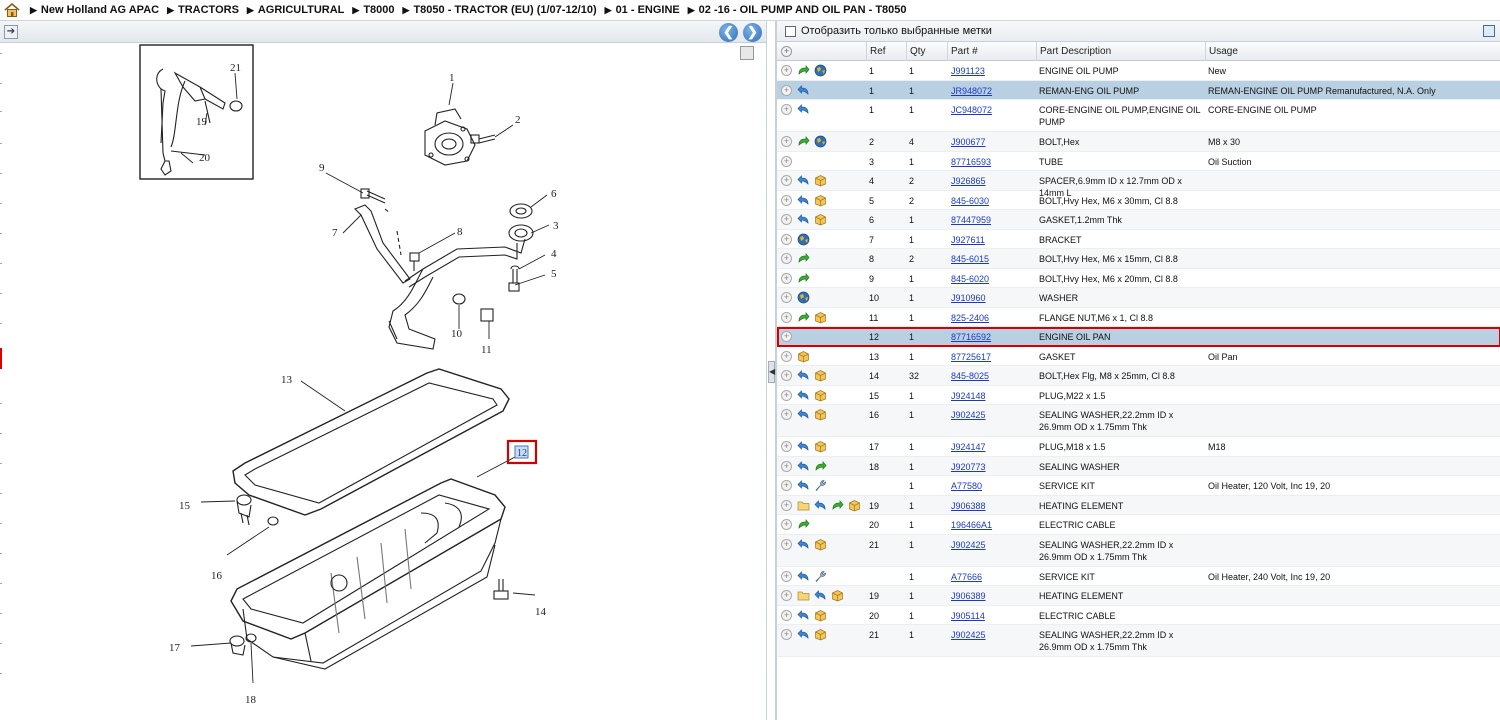  What do you see at coordinates (1138, 466) in the screenshot?
I see `parts-table-row: +18 1 J920773 SEALING WASHER` at bounding box center [1138, 466].